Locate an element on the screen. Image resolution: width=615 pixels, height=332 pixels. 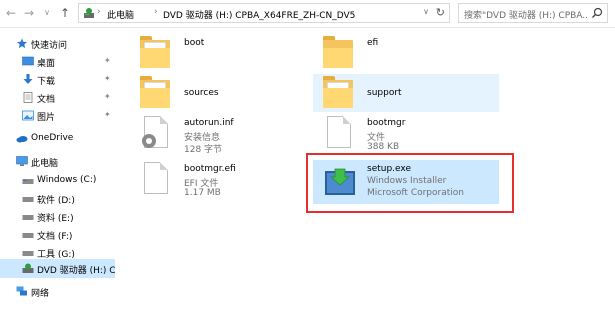
sidebar-item-quick-access: 快速访问 is located at coordinates (57, 43).